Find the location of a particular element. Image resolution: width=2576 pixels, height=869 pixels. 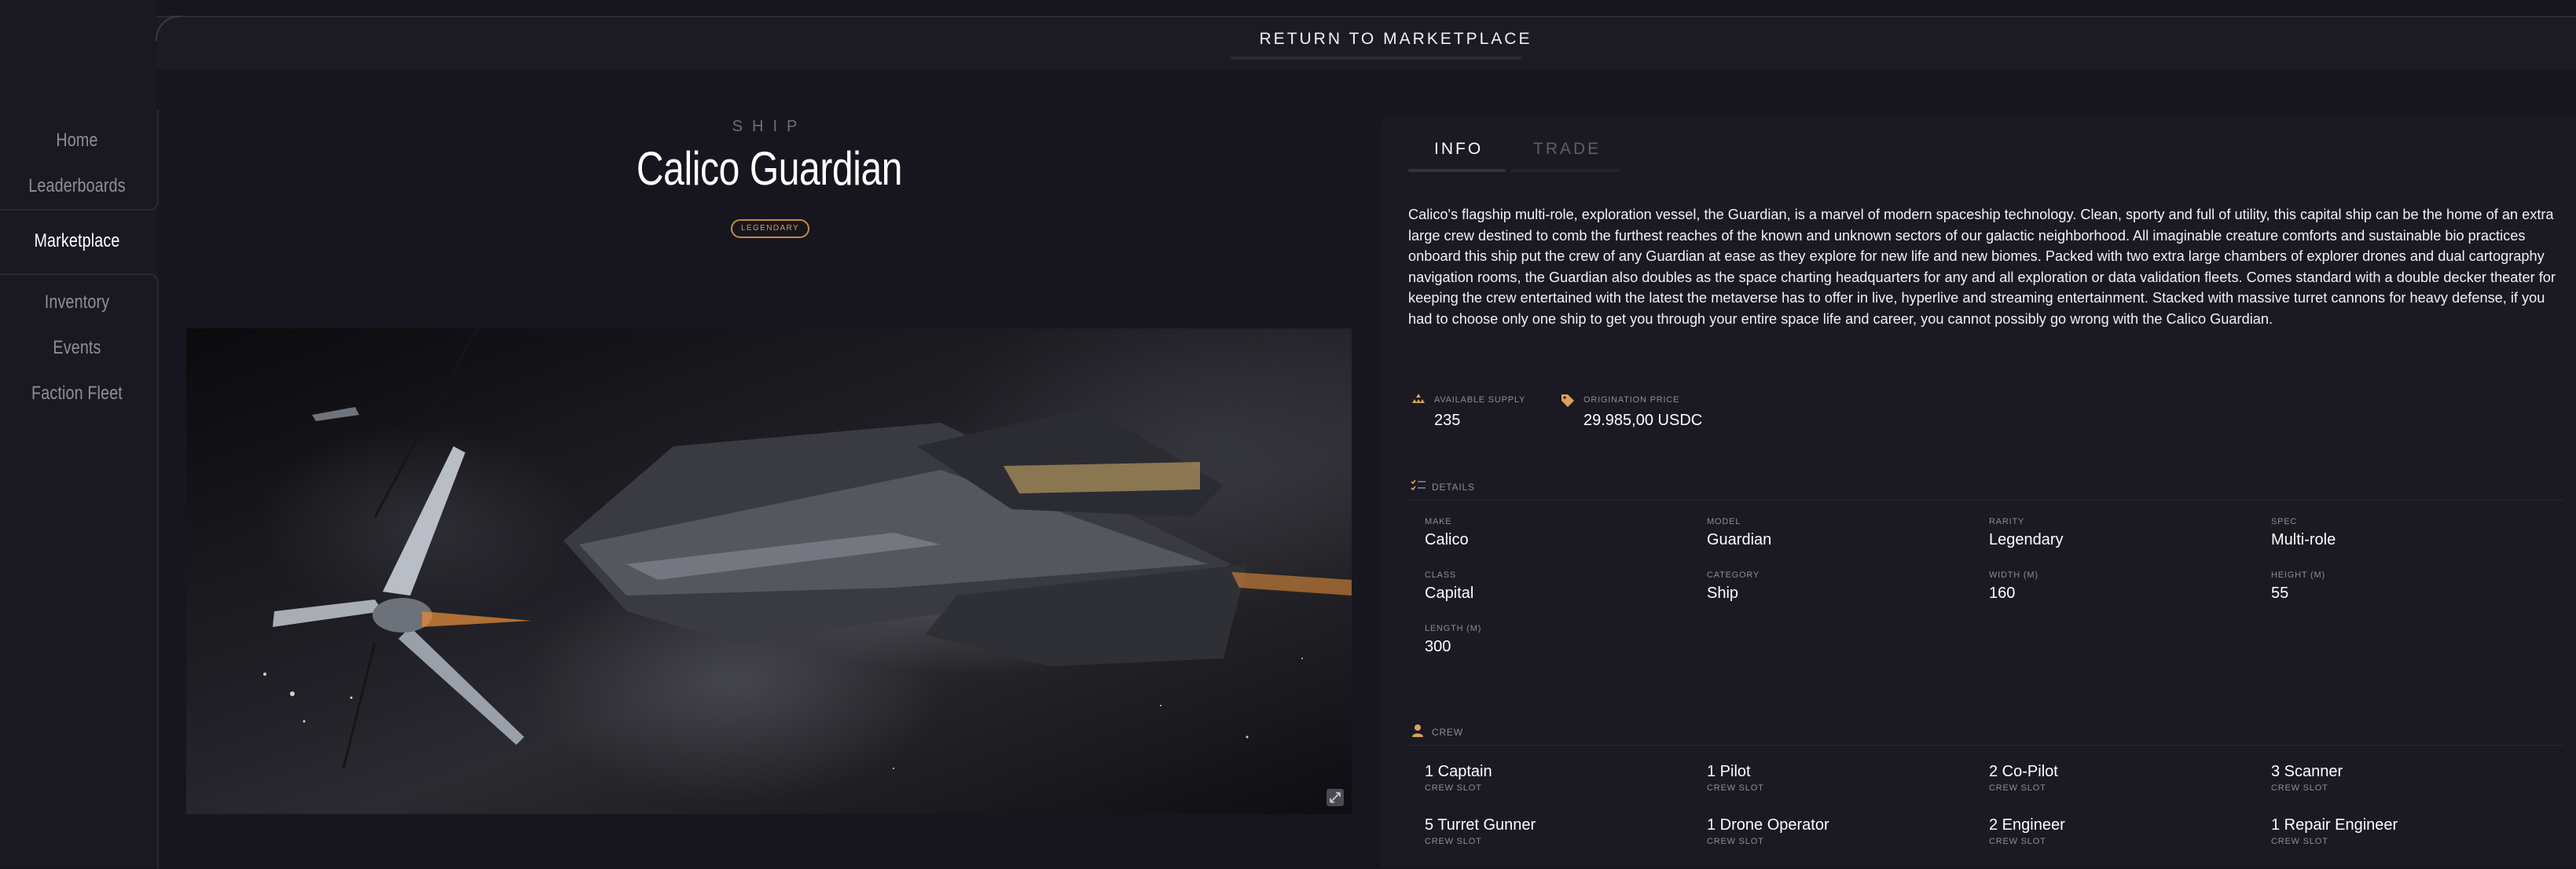

crew-slot: 5 Turret Gunner CREW SLOT is located at coordinates (1480, 831).